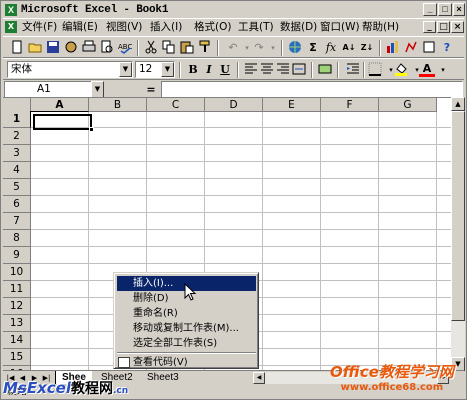 This screenshot has width=467, height=400. I want to click on scroll-thumb, so click(458, 216).